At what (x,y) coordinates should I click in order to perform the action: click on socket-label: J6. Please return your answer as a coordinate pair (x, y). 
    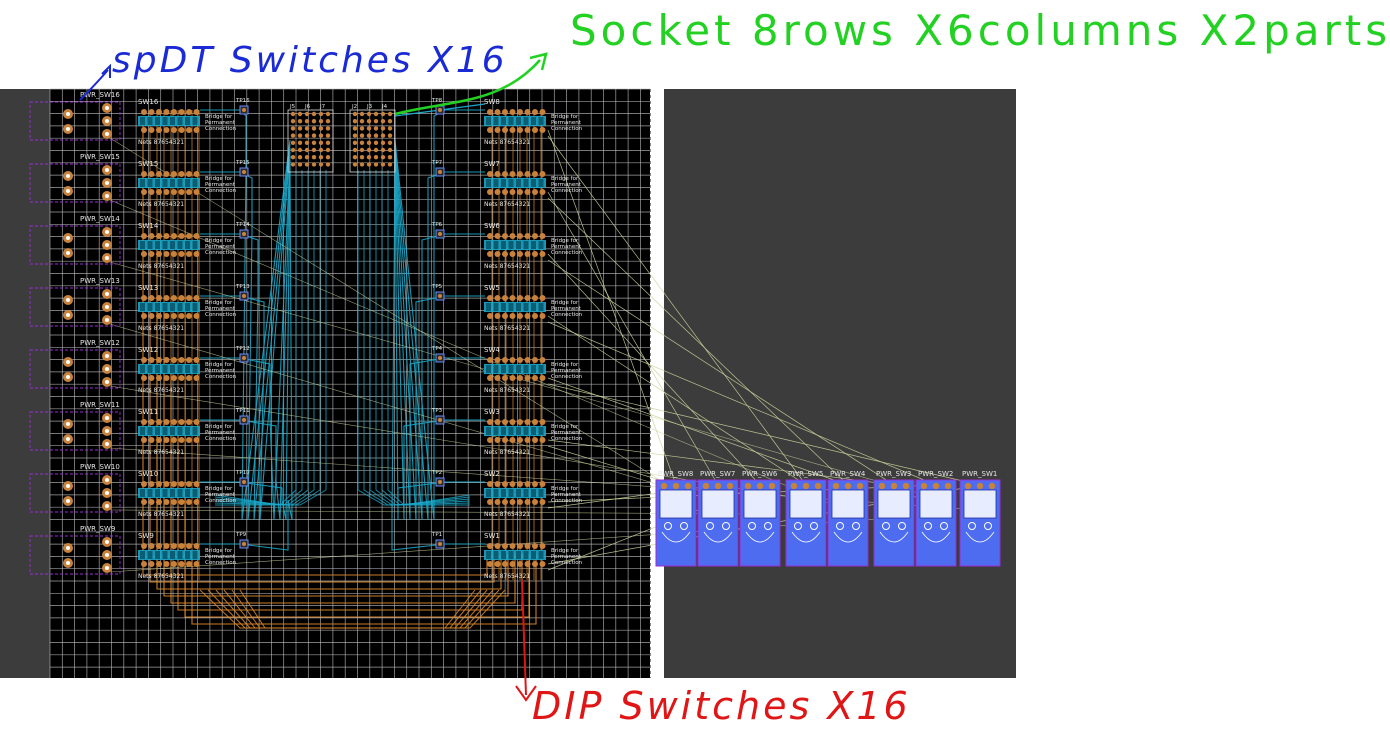
    Looking at the image, I should click on (307, 107).